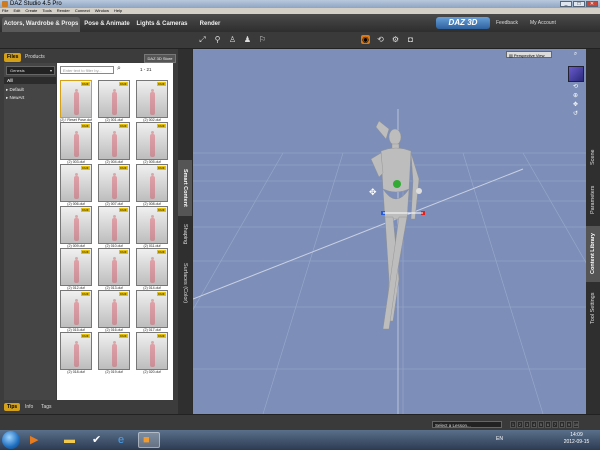  I want to click on tab-files: Files, so click(13, 57).